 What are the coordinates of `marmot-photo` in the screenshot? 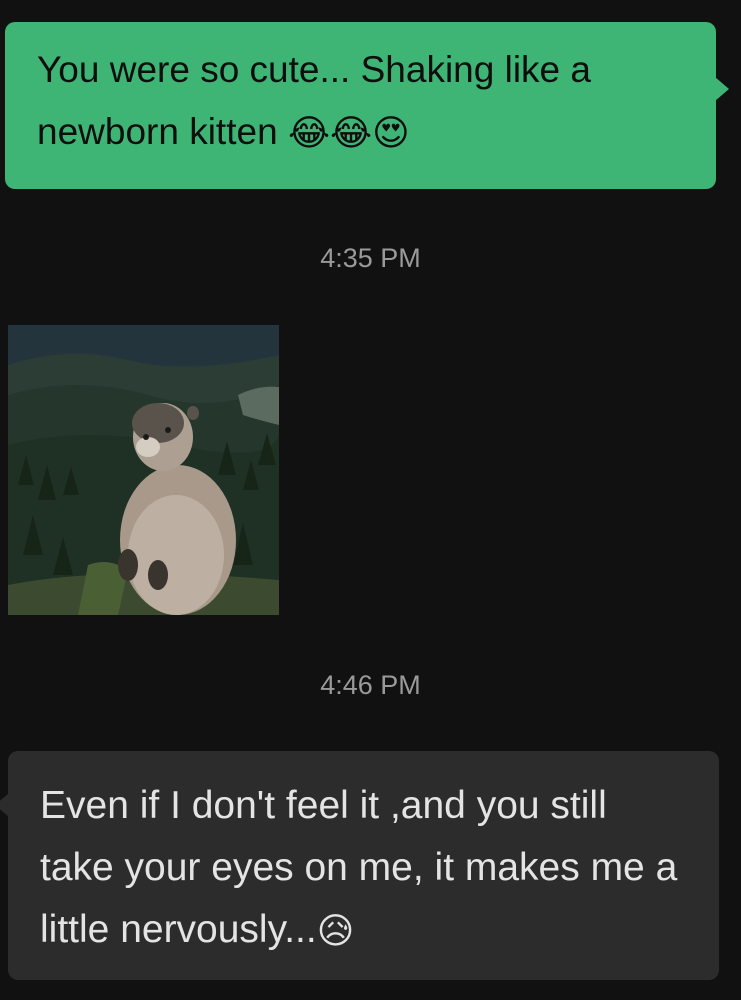 It's located at (143, 470).